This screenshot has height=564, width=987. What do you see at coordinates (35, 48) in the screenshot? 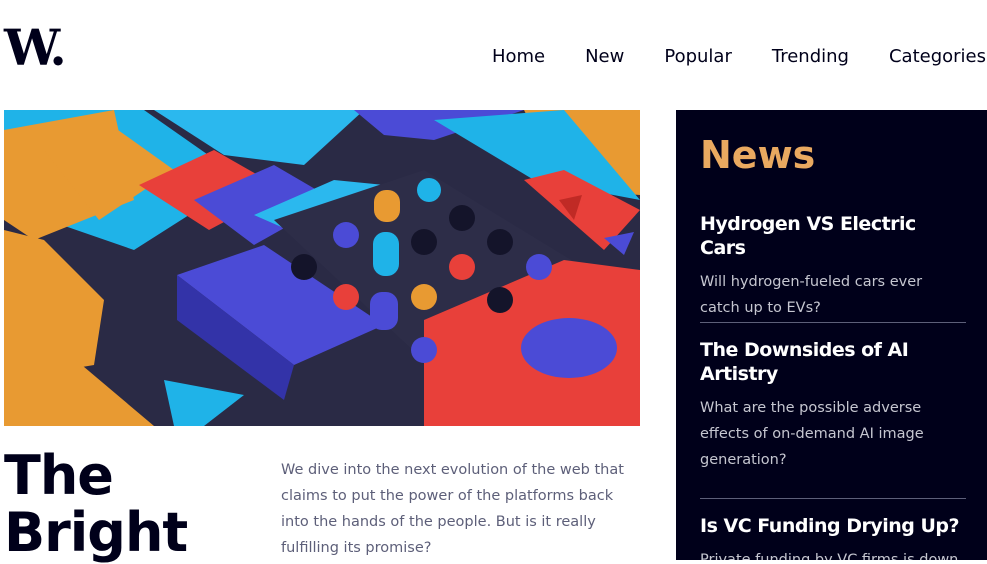
I see `site-logo: W.` at bounding box center [35, 48].